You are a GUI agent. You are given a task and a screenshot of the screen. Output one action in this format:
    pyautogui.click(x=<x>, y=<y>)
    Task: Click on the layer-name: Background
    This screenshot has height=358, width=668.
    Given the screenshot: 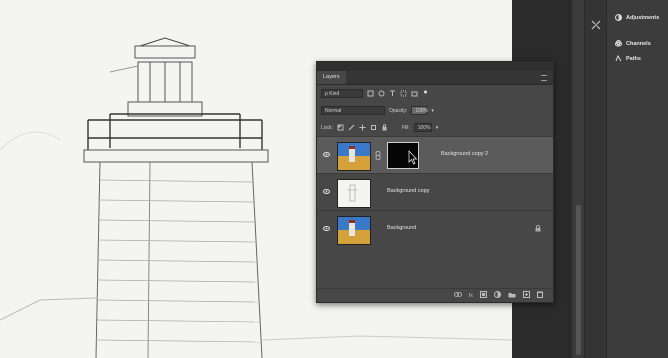 What is the action you would take?
    pyautogui.click(x=401, y=228)
    